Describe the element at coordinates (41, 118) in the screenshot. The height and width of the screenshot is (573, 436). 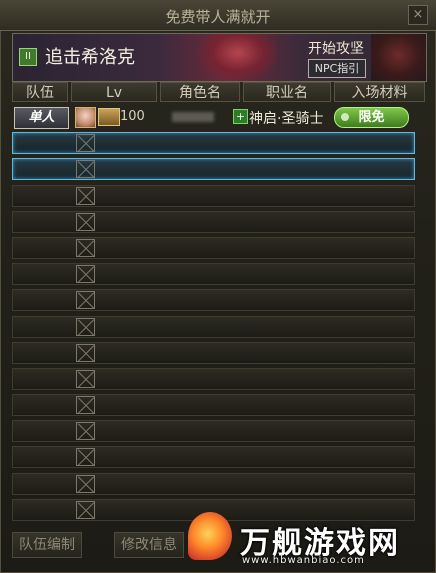
I see `solo-badge: 单人` at that location.